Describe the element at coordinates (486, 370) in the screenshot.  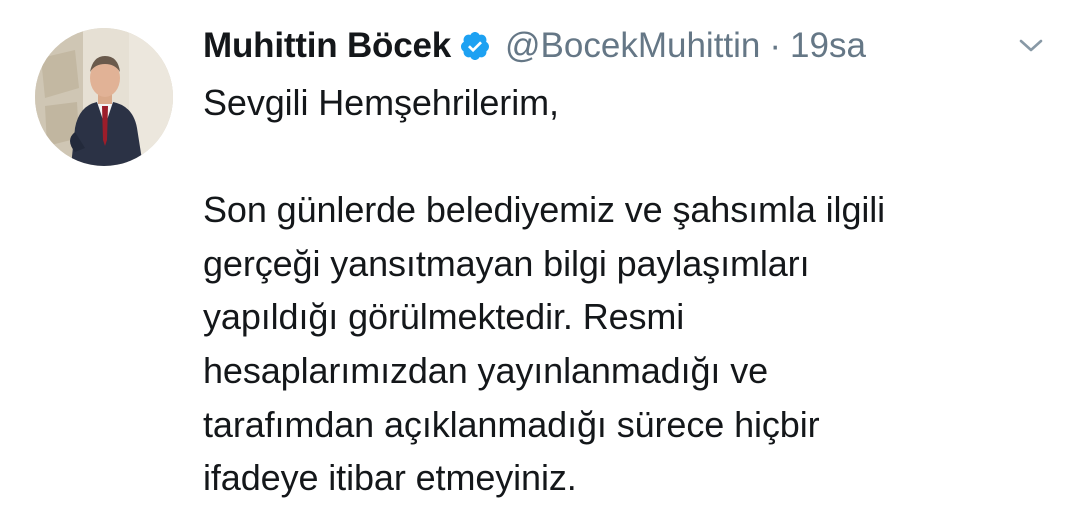
I see `tweet-line: hesaplarımızdan yayınlanmadığı ve` at that location.